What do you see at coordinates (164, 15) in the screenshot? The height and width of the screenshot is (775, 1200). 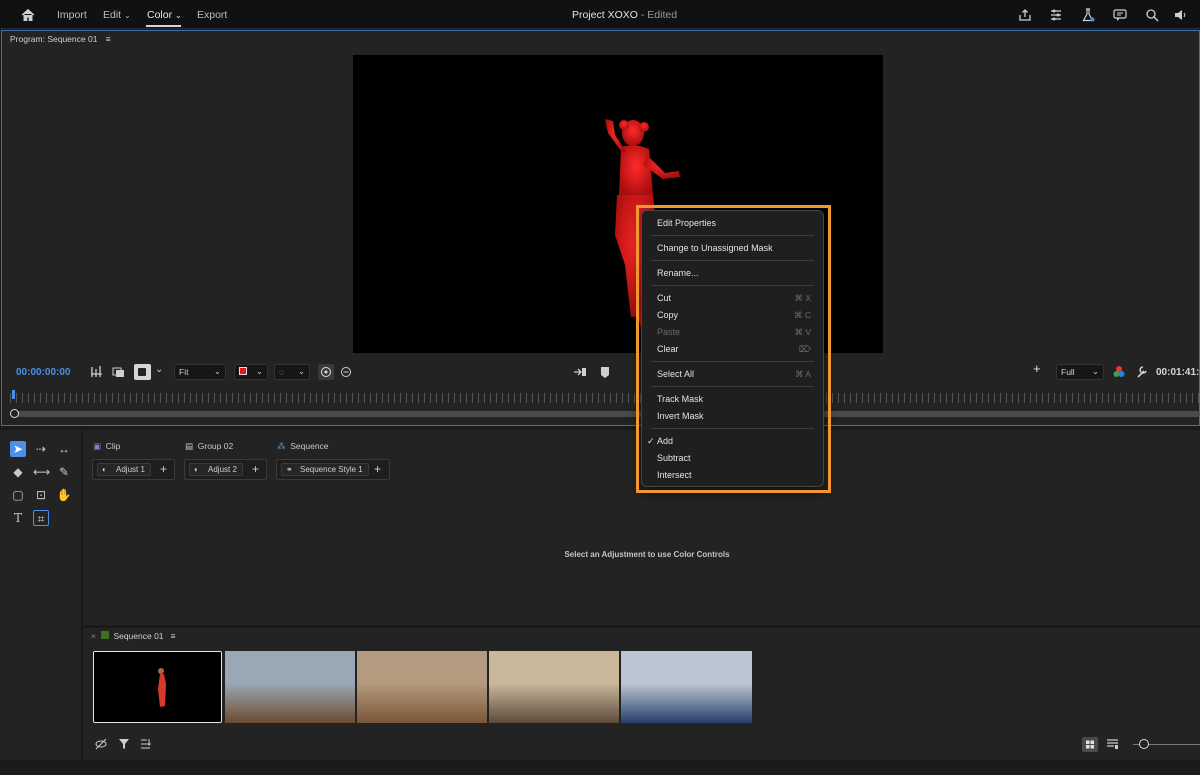 I see `menu-color: Color ⌄` at bounding box center [164, 15].